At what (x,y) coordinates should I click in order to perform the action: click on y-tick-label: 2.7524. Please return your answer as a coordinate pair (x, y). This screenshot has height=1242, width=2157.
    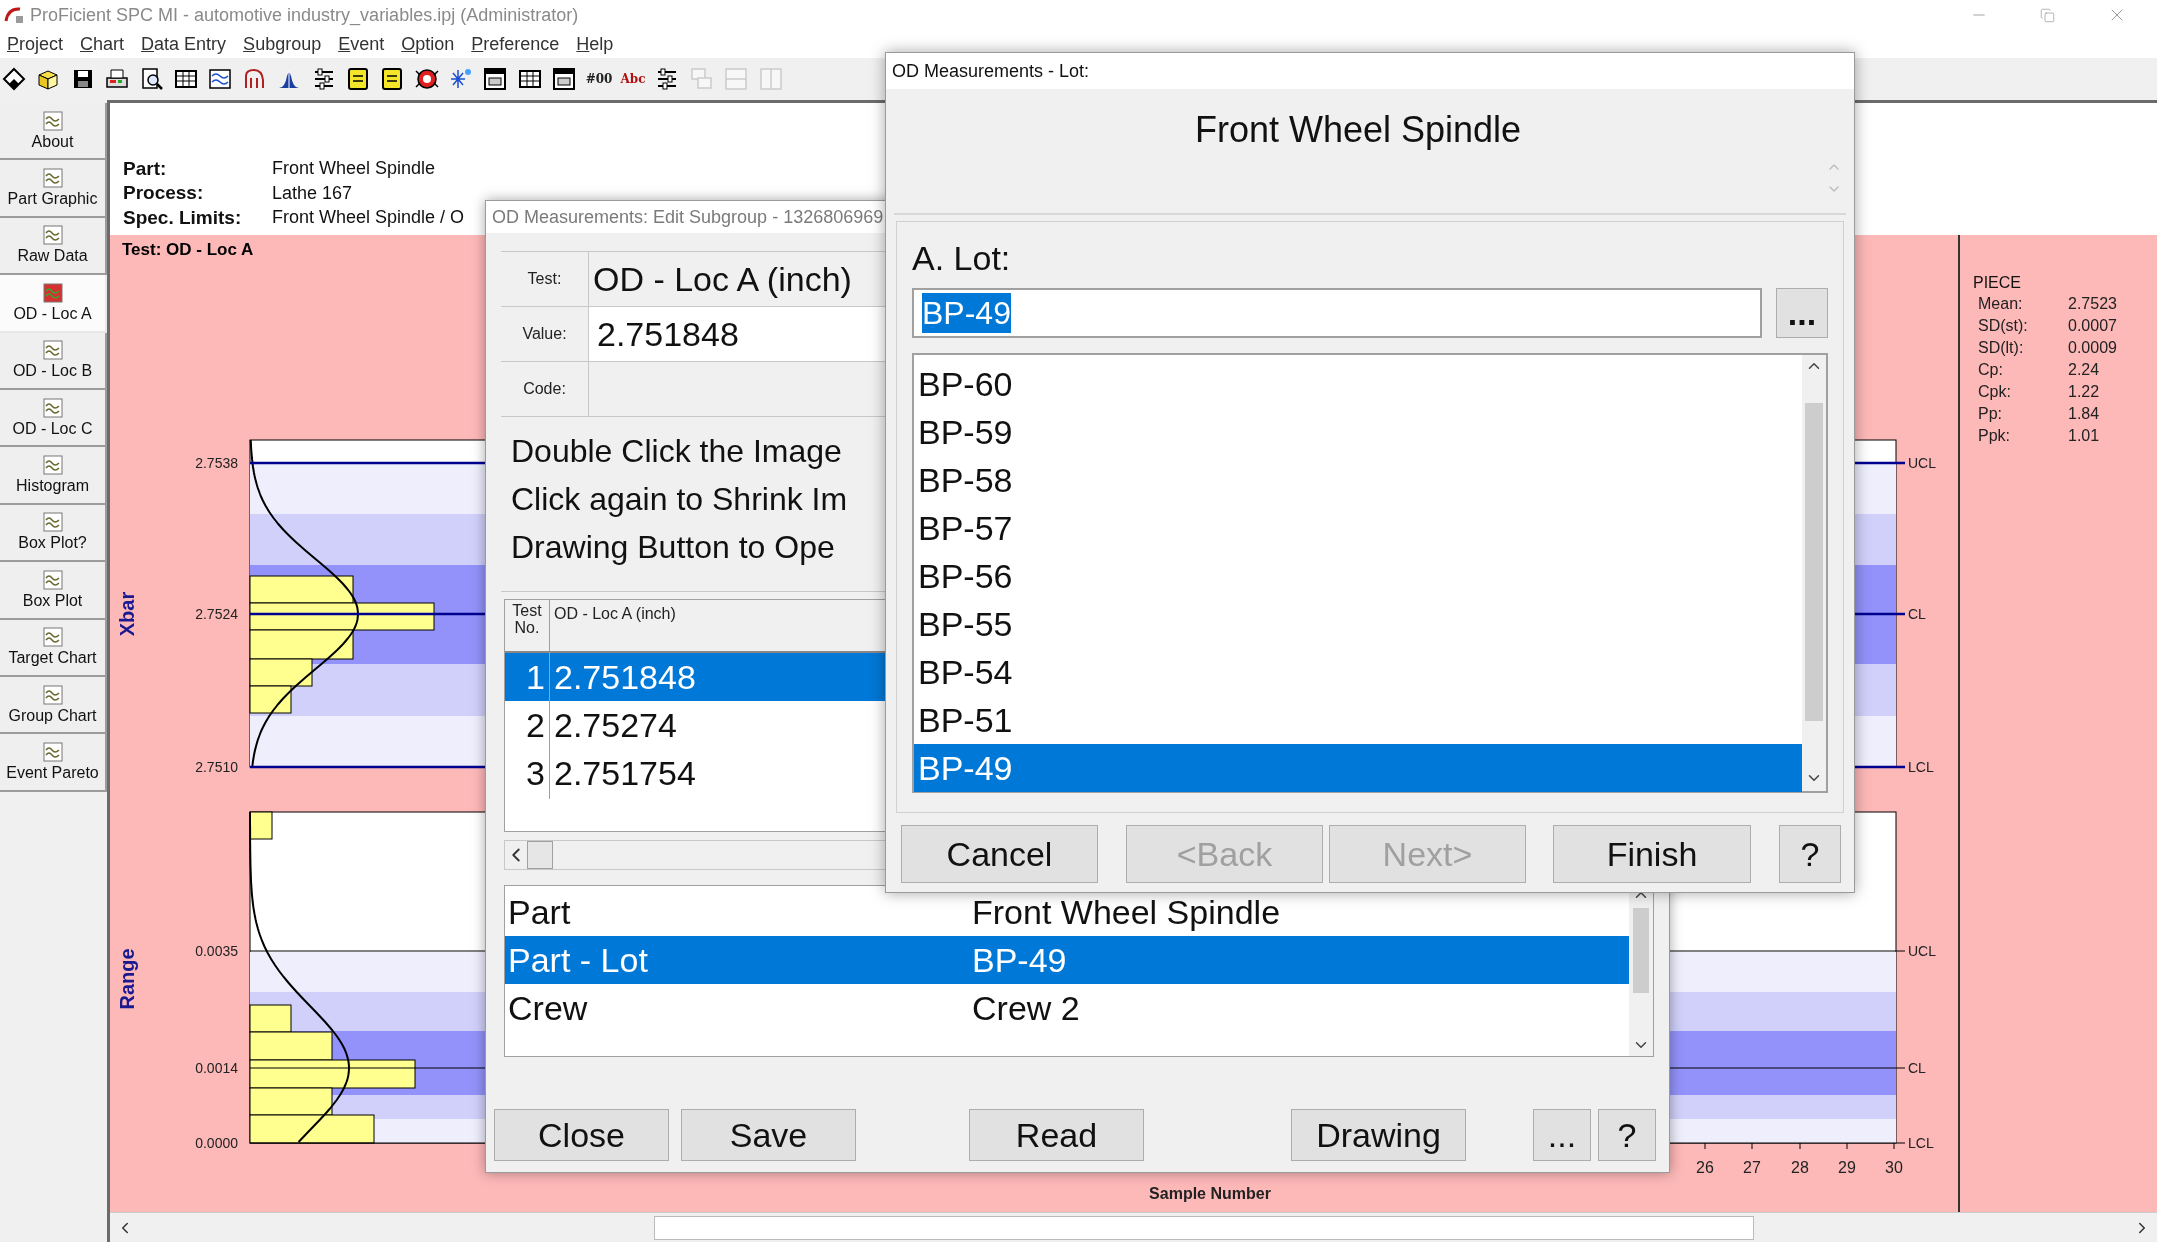
    Looking at the image, I should click on (216, 614).